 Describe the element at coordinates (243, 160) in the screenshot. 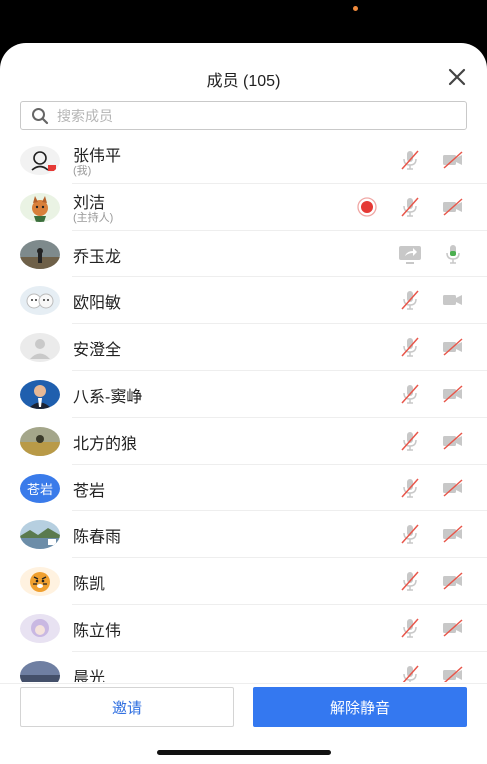

I see `member-row: 张伟平 (我)` at that location.